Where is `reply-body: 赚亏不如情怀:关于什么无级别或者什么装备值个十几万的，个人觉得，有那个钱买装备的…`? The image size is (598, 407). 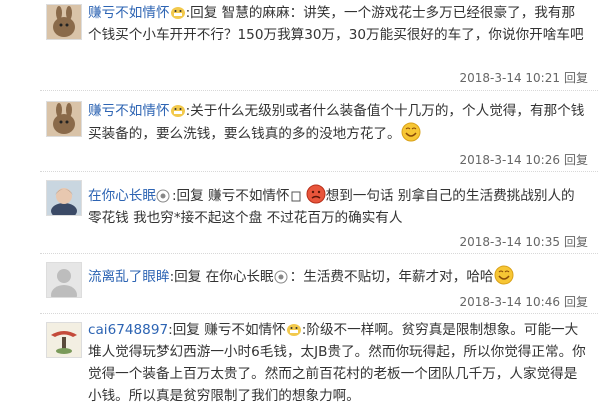 reply-body: 赚亏不如情怀:关于什么无级别或者什么装备值个十几万的，个人觉得，有那个钱买装备的… is located at coordinates (338, 122).